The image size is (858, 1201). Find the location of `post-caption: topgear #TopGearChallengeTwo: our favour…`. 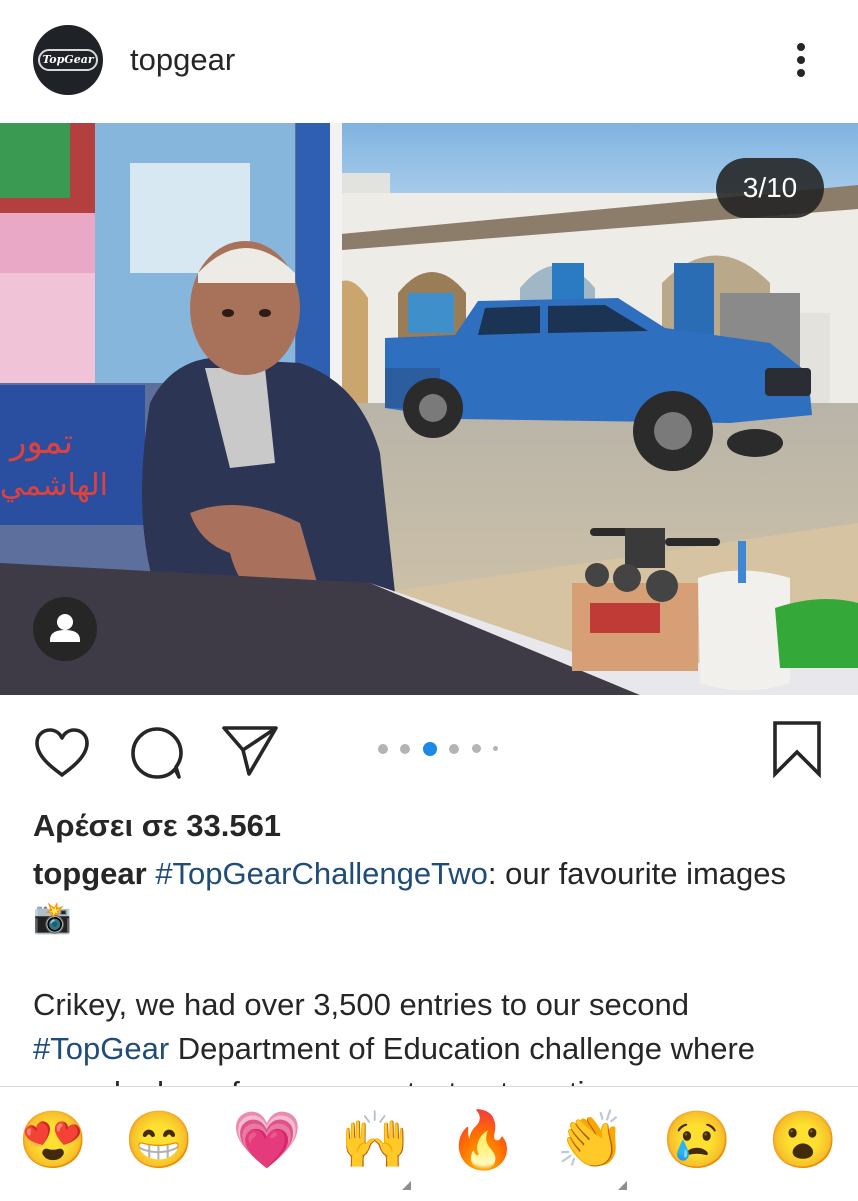

post-caption: topgear #TopGearChallengeTwo: our favour… is located at coordinates (433, 896).